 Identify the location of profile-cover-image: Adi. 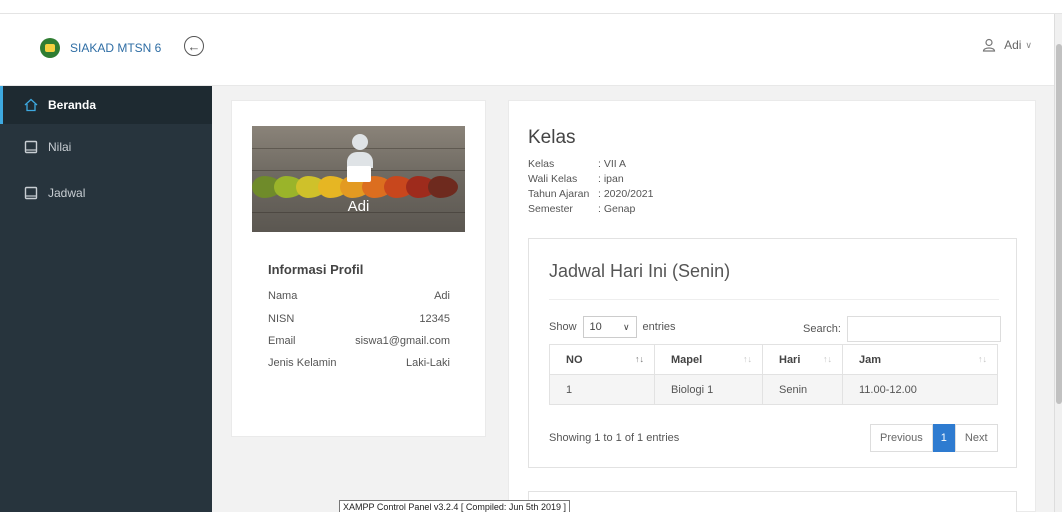
(358, 179).